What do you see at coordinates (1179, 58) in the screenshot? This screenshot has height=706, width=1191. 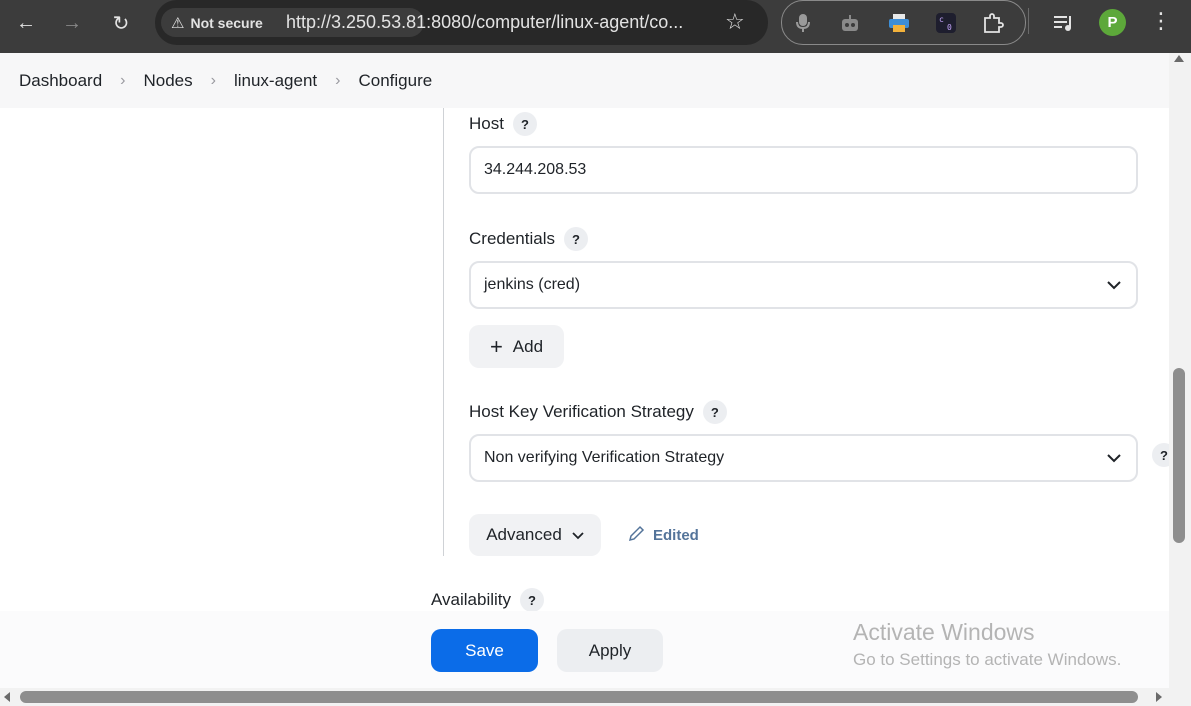 I see `scroll-up-arrow-icon` at bounding box center [1179, 58].